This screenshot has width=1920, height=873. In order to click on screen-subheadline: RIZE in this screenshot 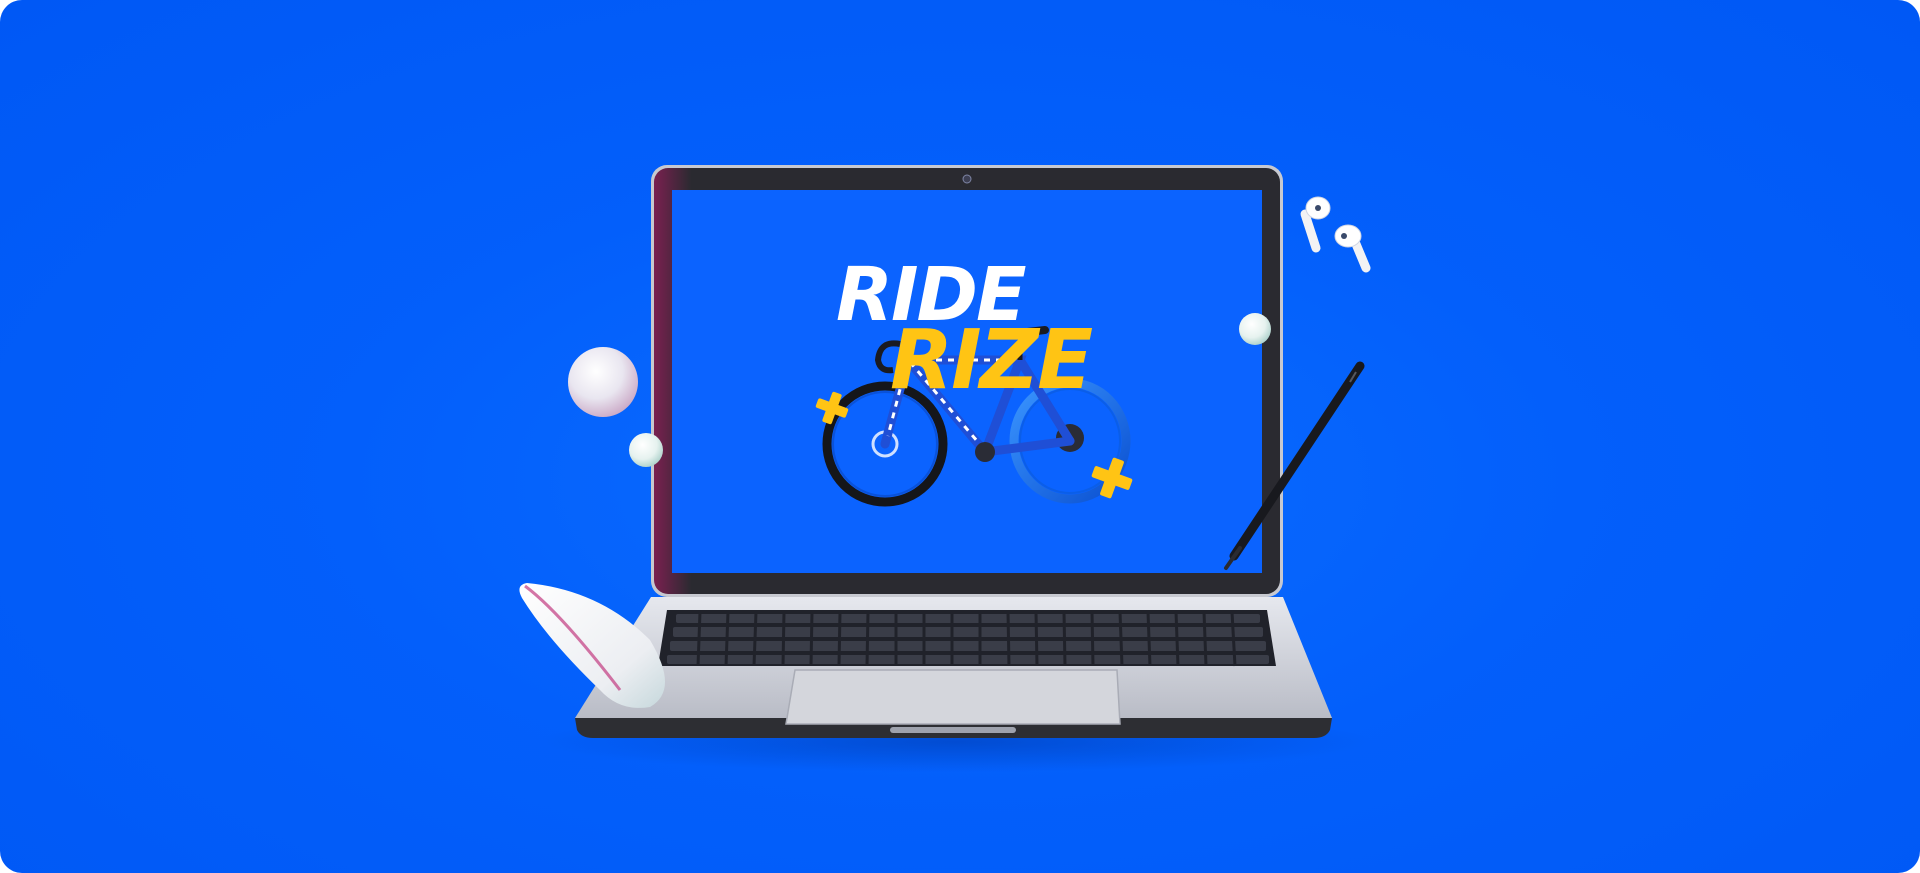, I will do `click(991, 360)`.